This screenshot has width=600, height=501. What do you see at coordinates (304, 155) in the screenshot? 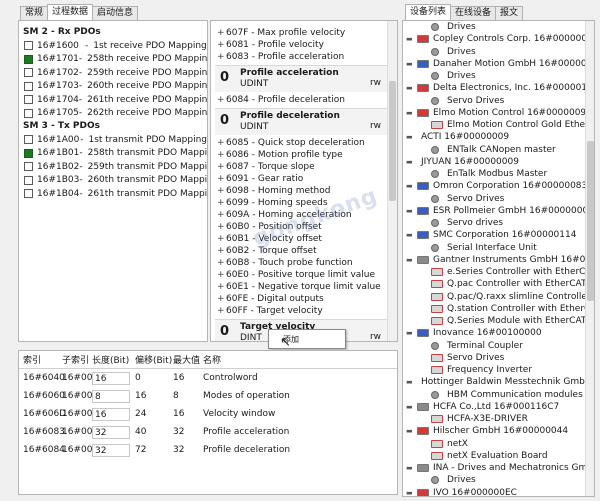
I see `object-row: +6086 - Motion profile type` at bounding box center [304, 155].